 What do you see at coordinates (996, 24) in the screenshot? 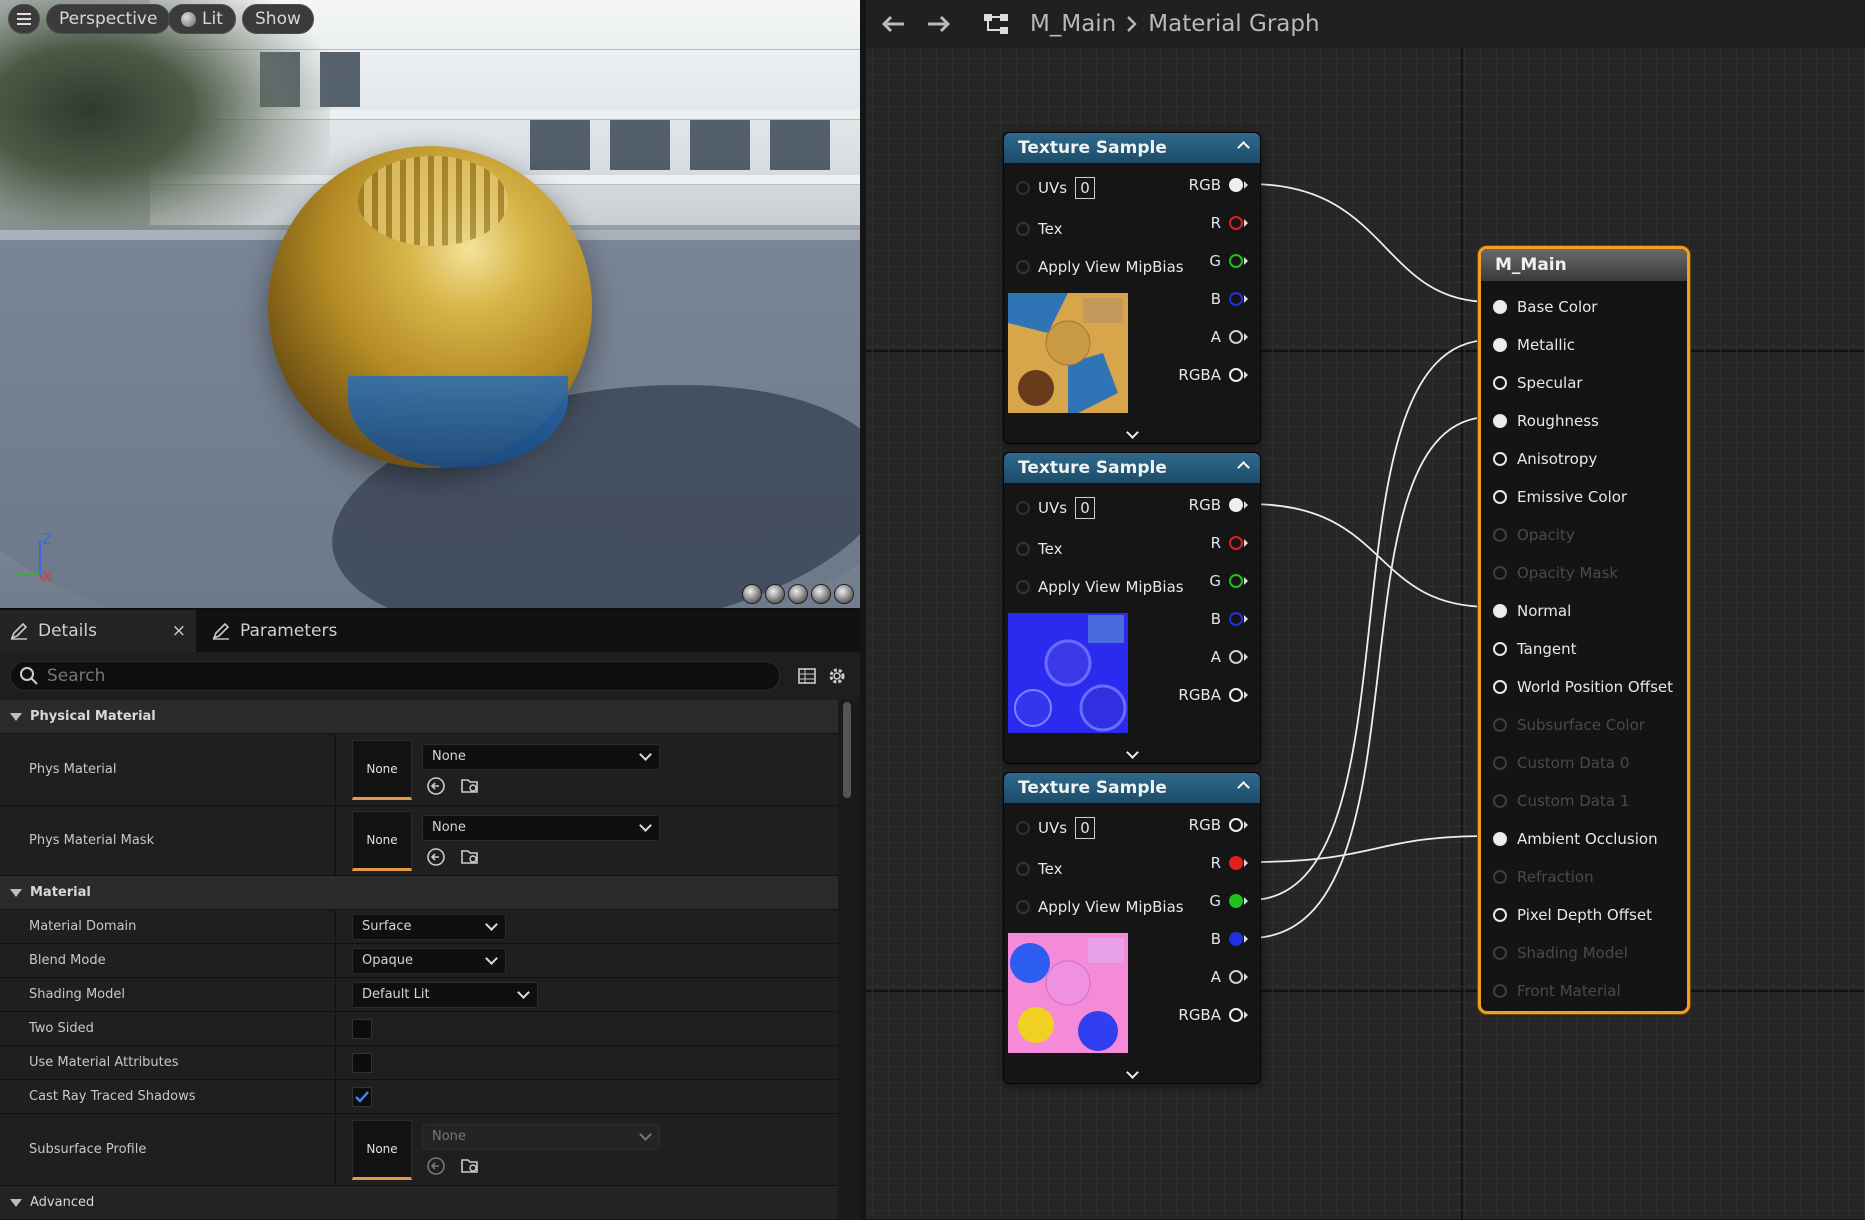
I see `graph-hierarchy-icon` at bounding box center [996, 24].